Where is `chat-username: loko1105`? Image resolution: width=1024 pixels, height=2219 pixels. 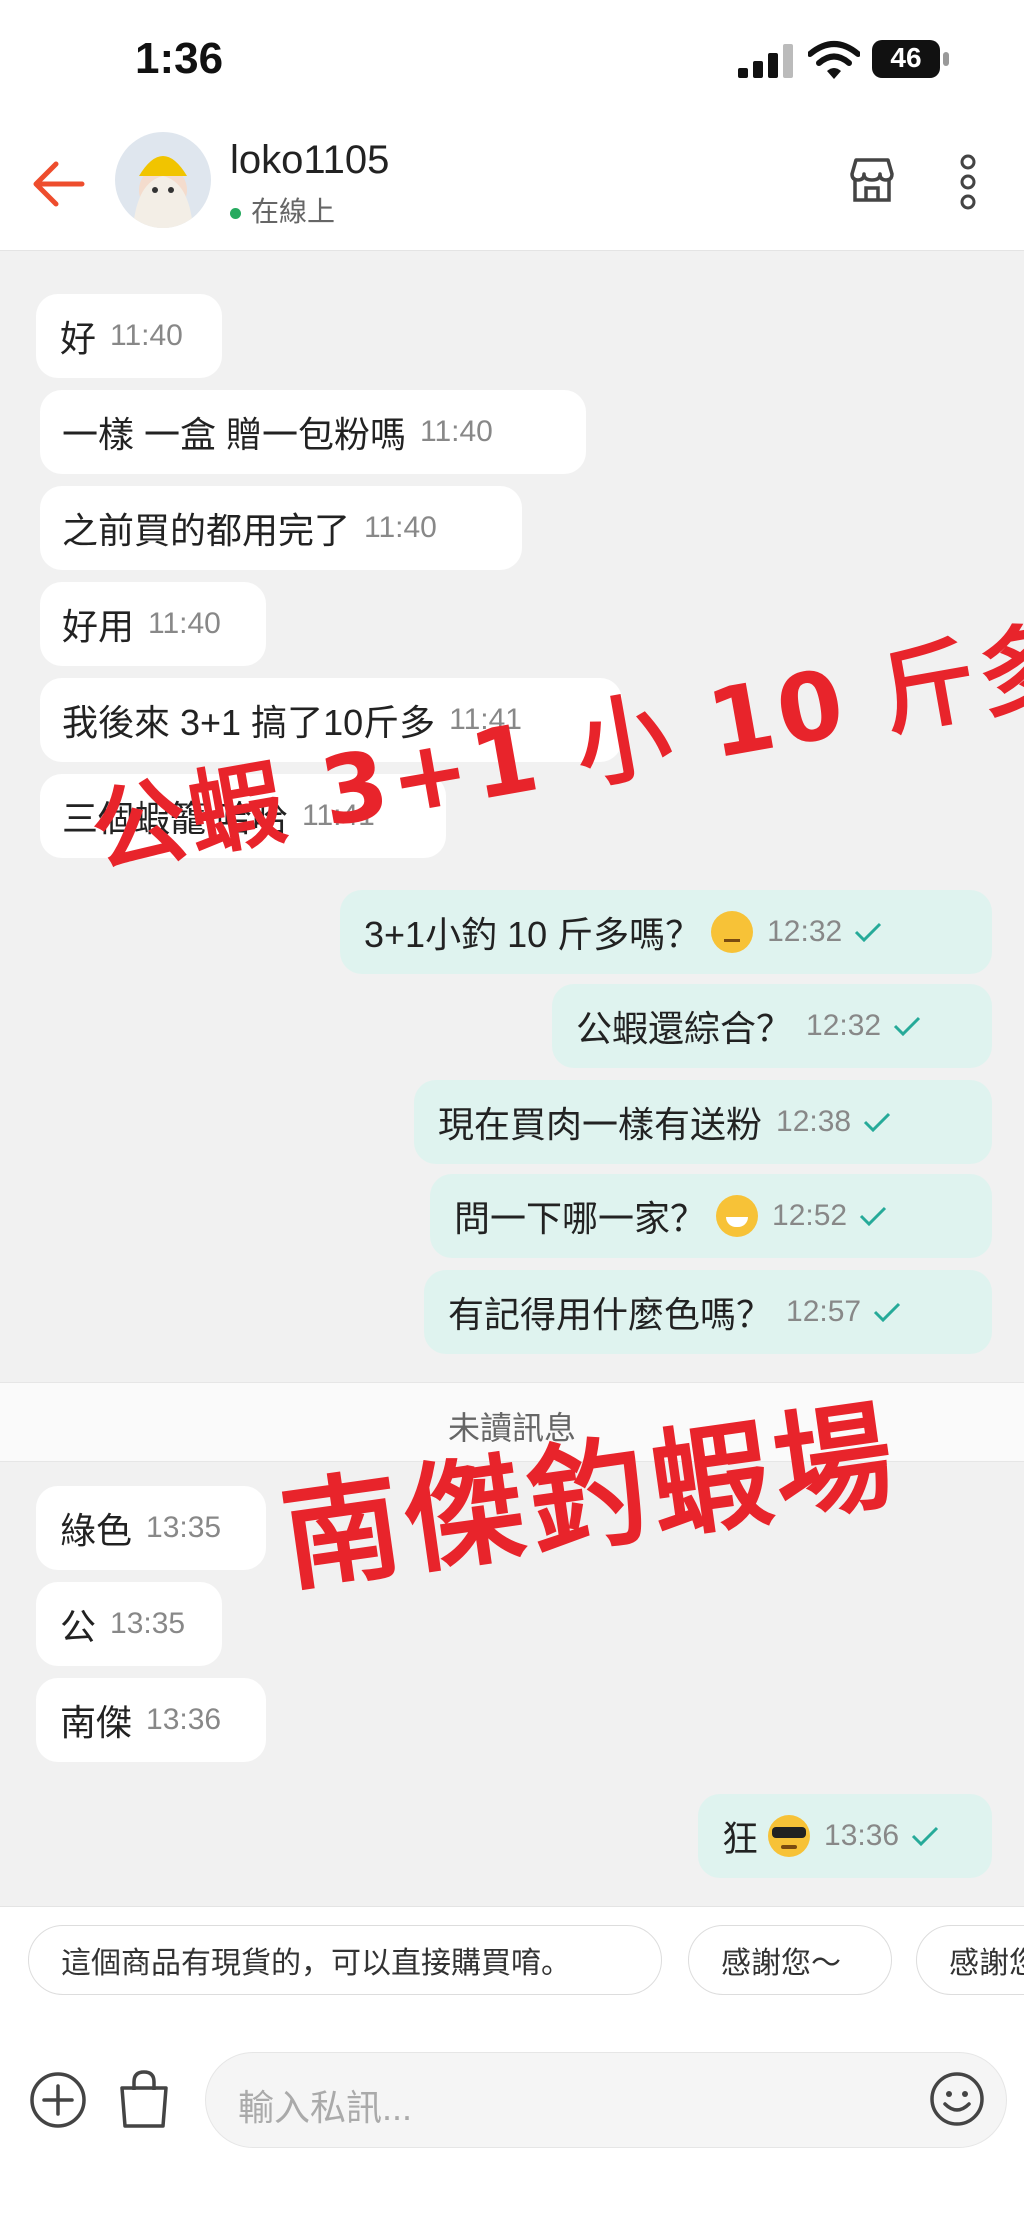
chat-username: loko1105 is located at coordinates (310, 160).